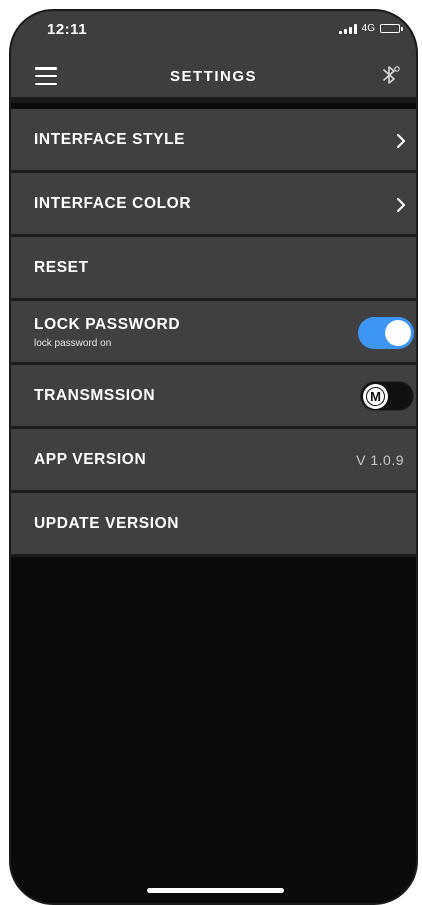  Describe the element at coordinates (67, 29) in the screenshot. I see `status-time: 12:11` at that location.